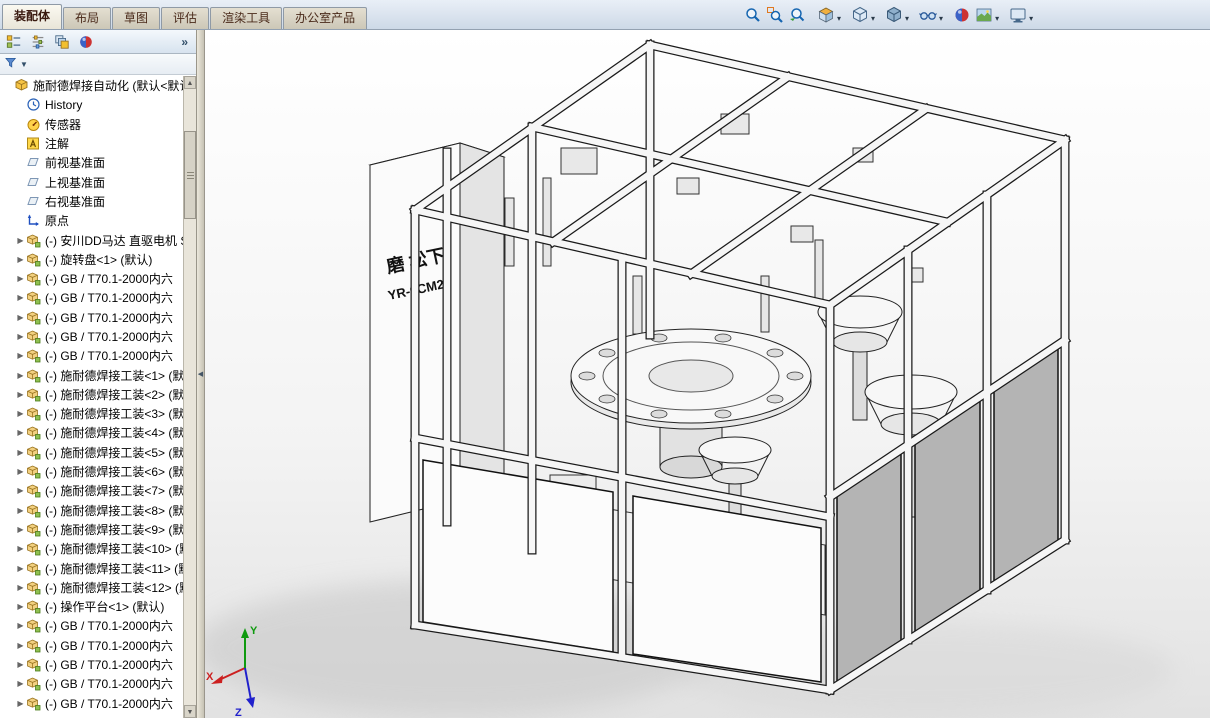  What do you see at coordinates (797, 15) in the screenshot?
I see `zoom-previous-button` at bounding box center [797, 15].